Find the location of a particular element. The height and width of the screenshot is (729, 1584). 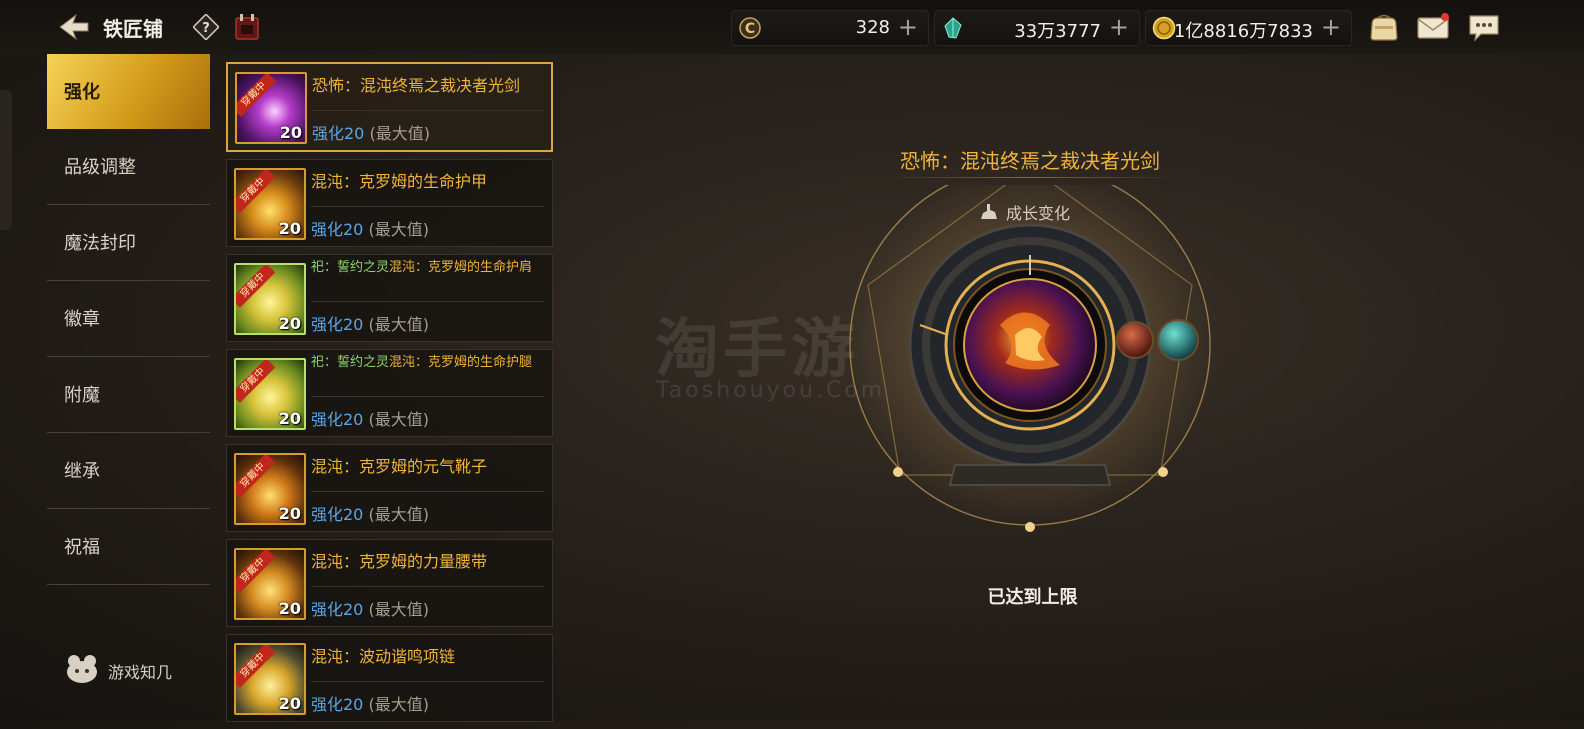

sidebar-item-enhance: 强化 is located at coordinates (128, 91).